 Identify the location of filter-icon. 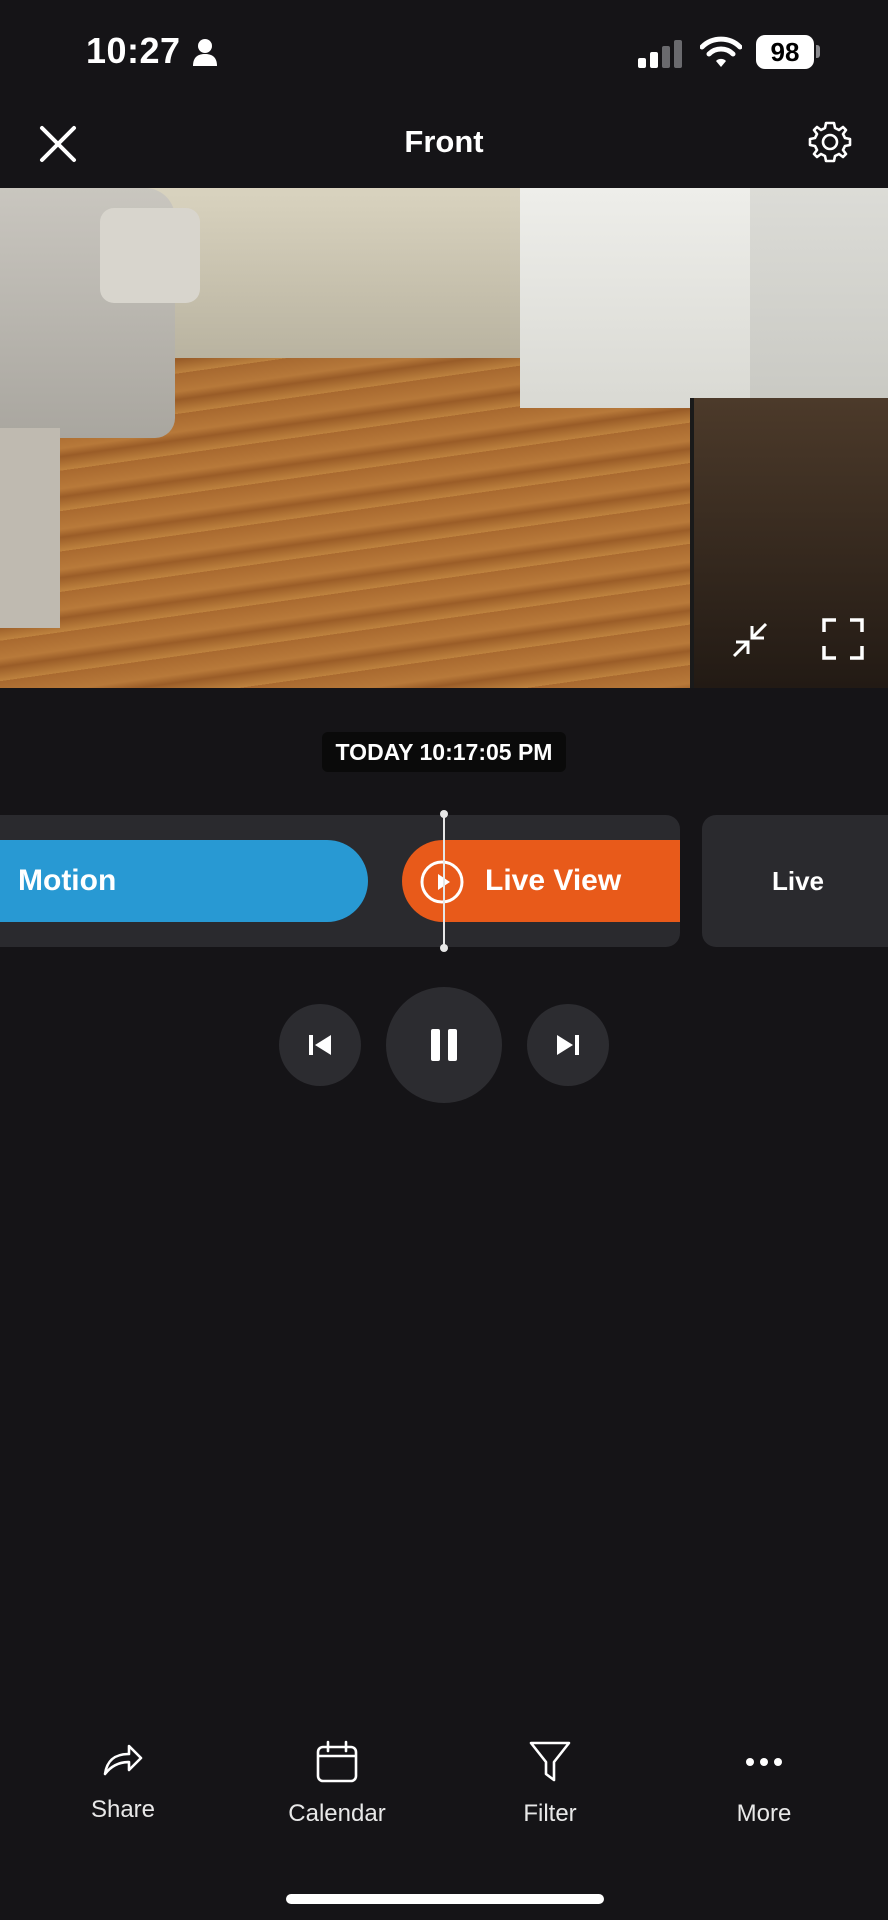
(550, 1761).